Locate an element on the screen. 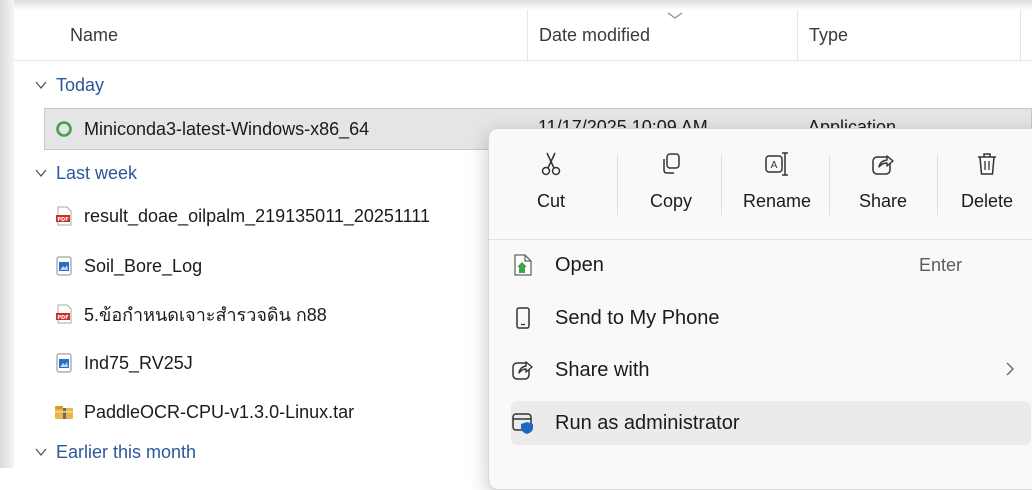 The width and height of the screenshot is (1032, 490). list-item: Ind75_RV25J is located at coordinates (123, 363).